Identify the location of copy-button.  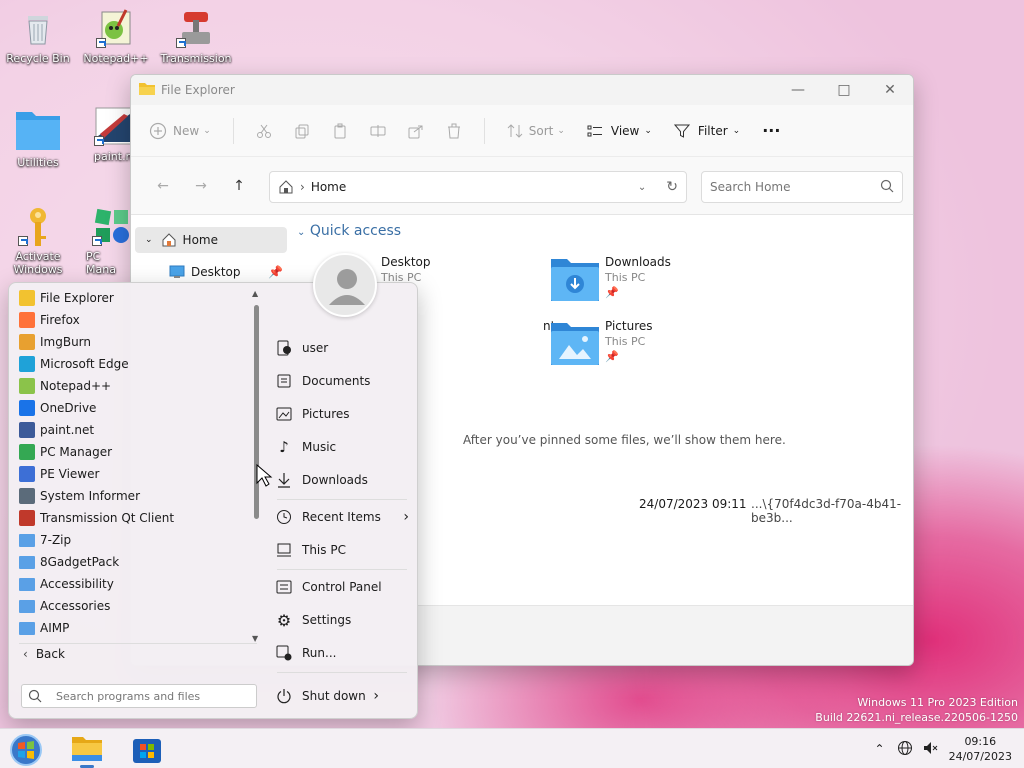
(302, 131).